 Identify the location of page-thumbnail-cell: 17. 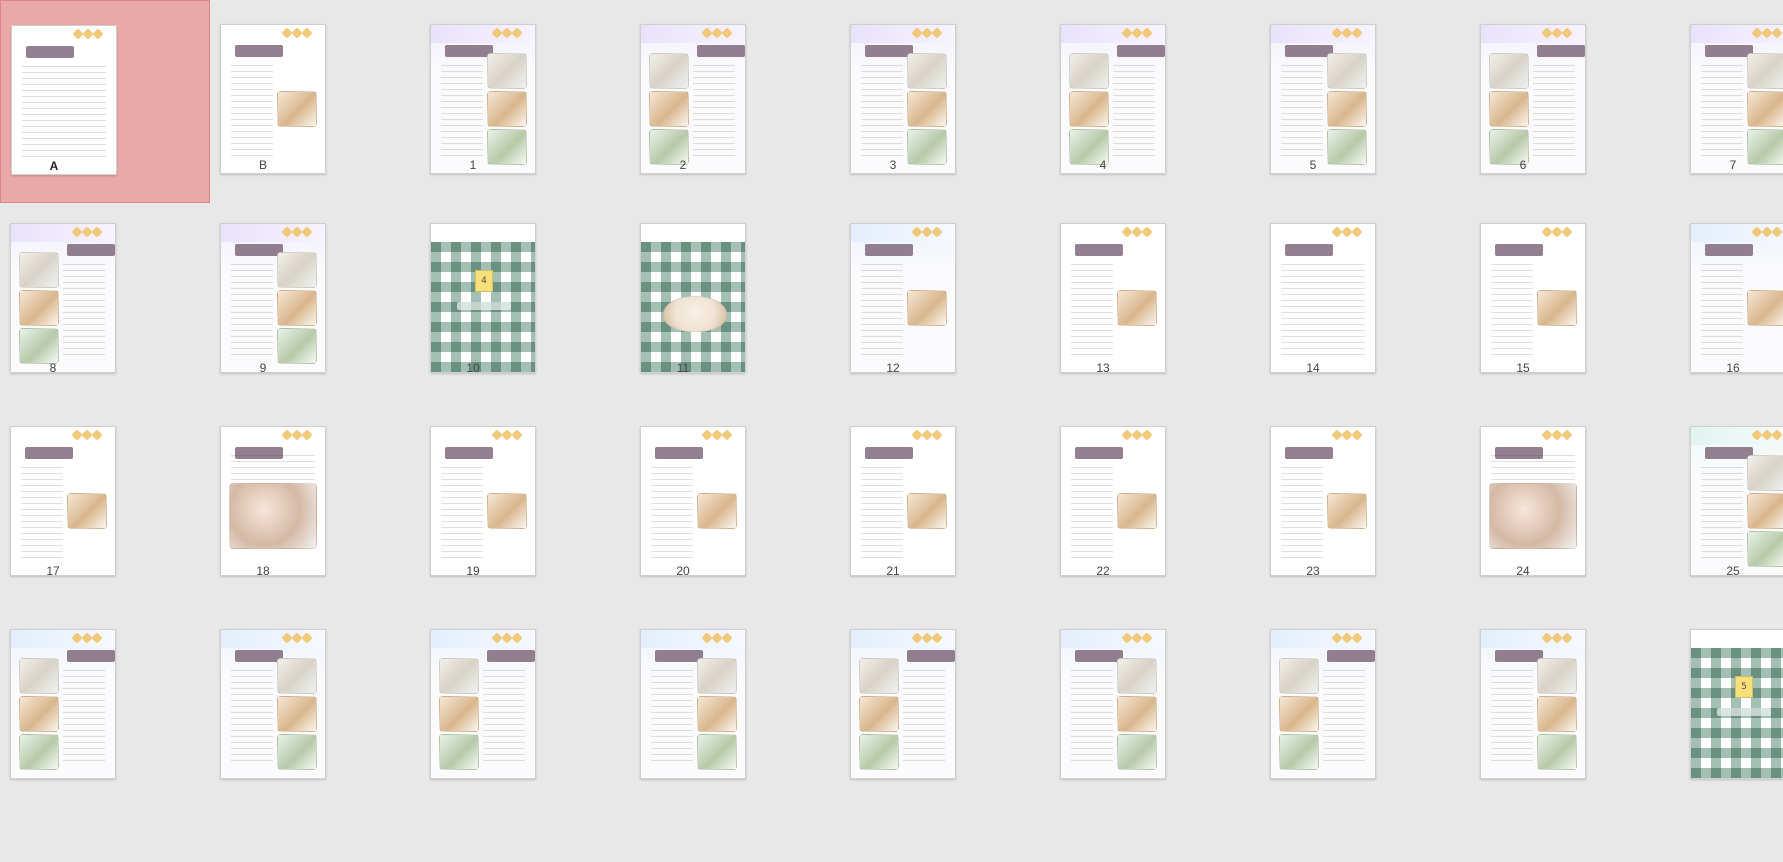
(105, 507).